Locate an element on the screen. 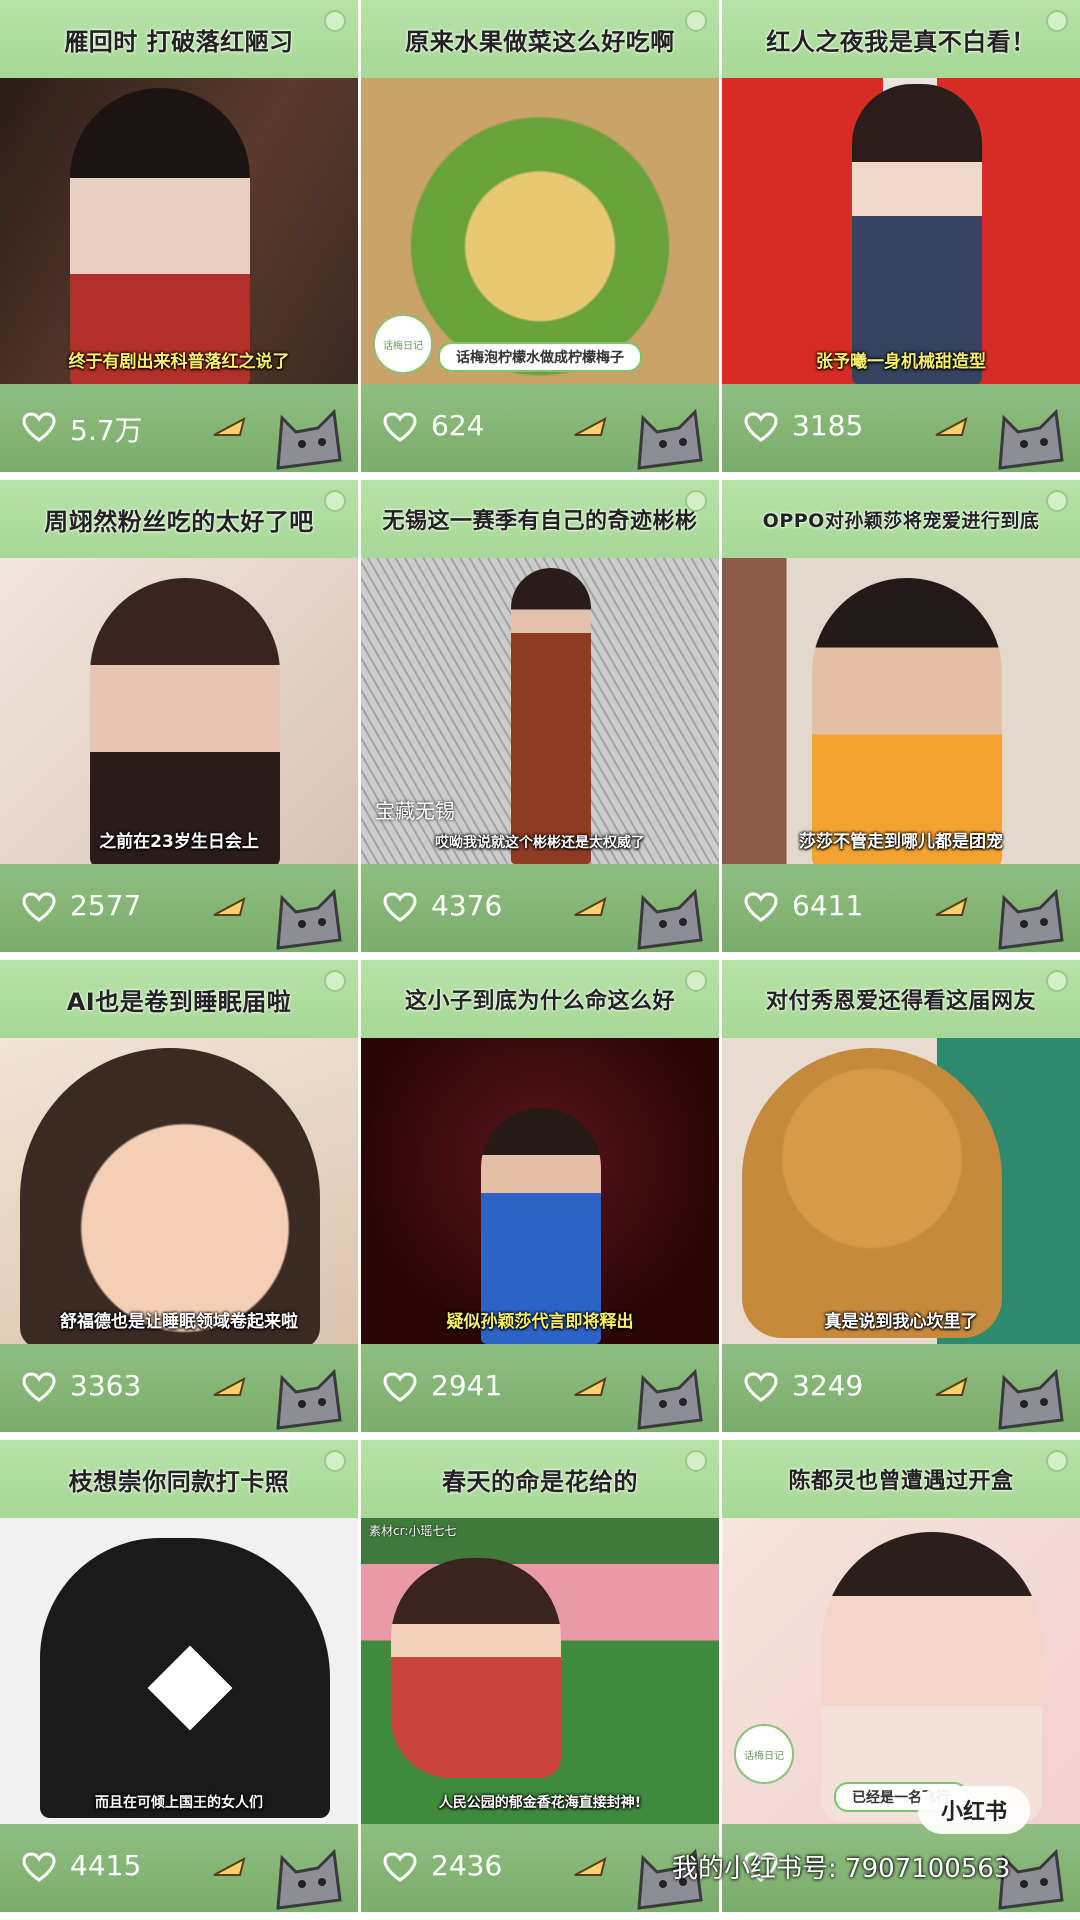 The width and height of the screenshot is (1080, 1920). card-footer: 2941 is located at coordinates (540, 1388).